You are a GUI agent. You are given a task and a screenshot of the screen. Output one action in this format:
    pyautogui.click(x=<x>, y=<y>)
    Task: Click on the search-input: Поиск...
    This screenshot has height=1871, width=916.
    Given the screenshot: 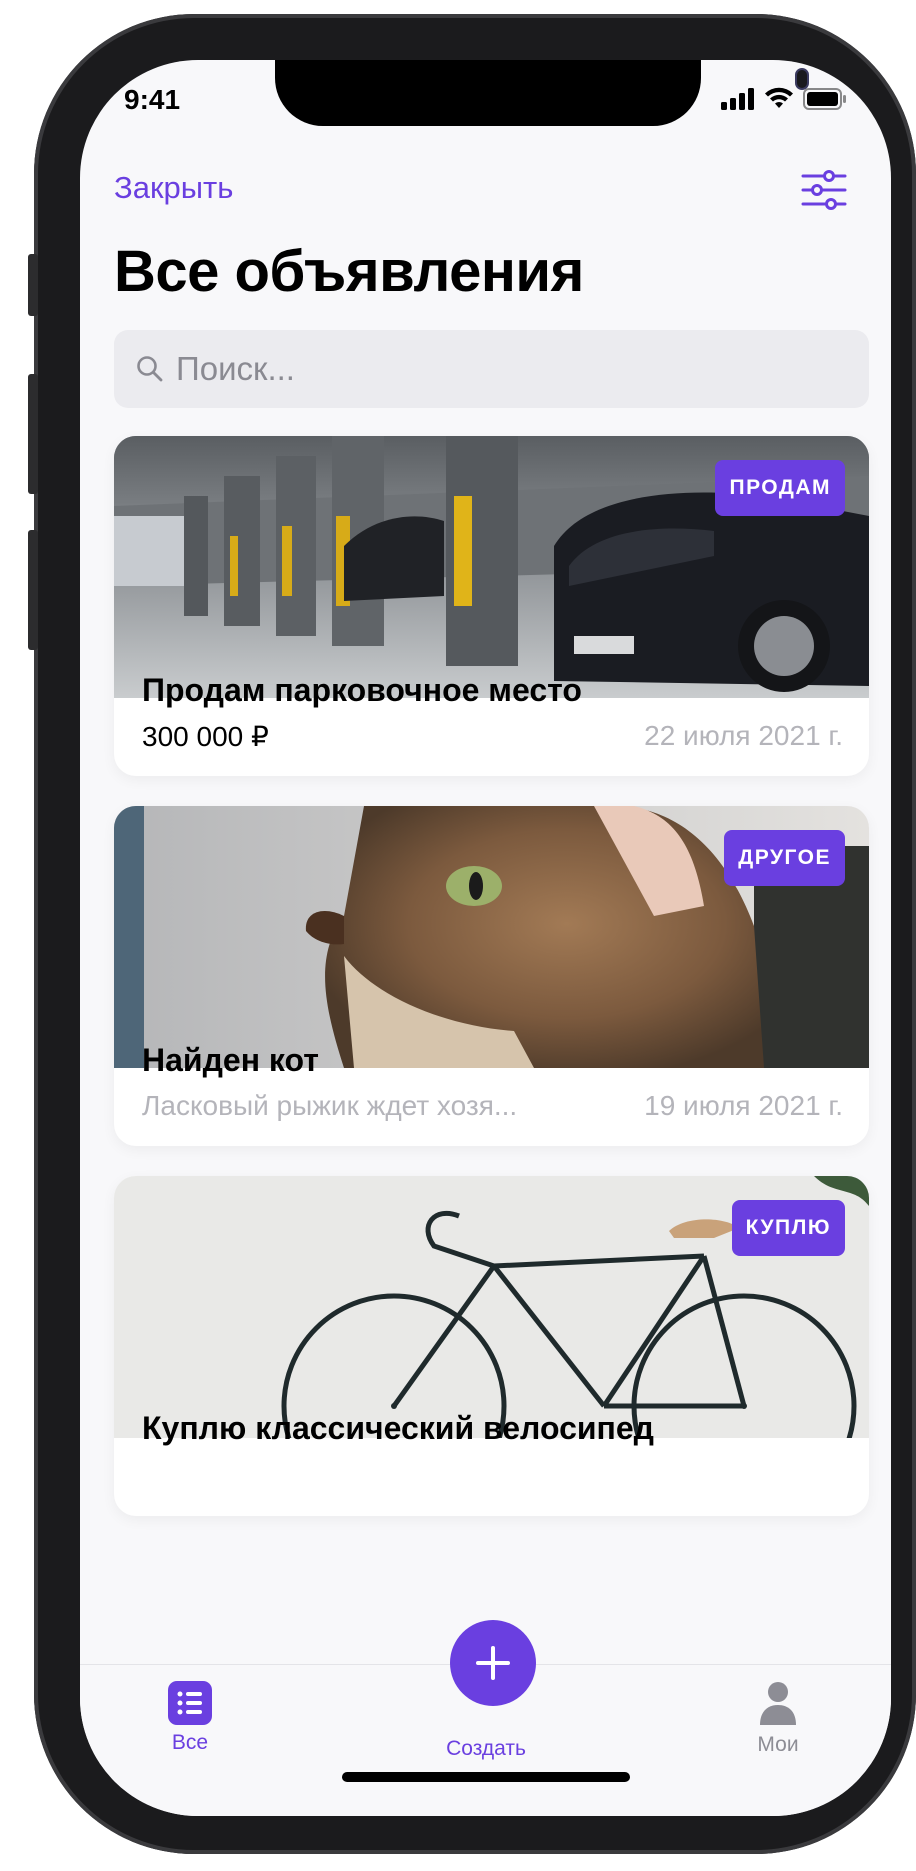 What is the action you would take?
    pyautogui.click(x=491, y=369)
    